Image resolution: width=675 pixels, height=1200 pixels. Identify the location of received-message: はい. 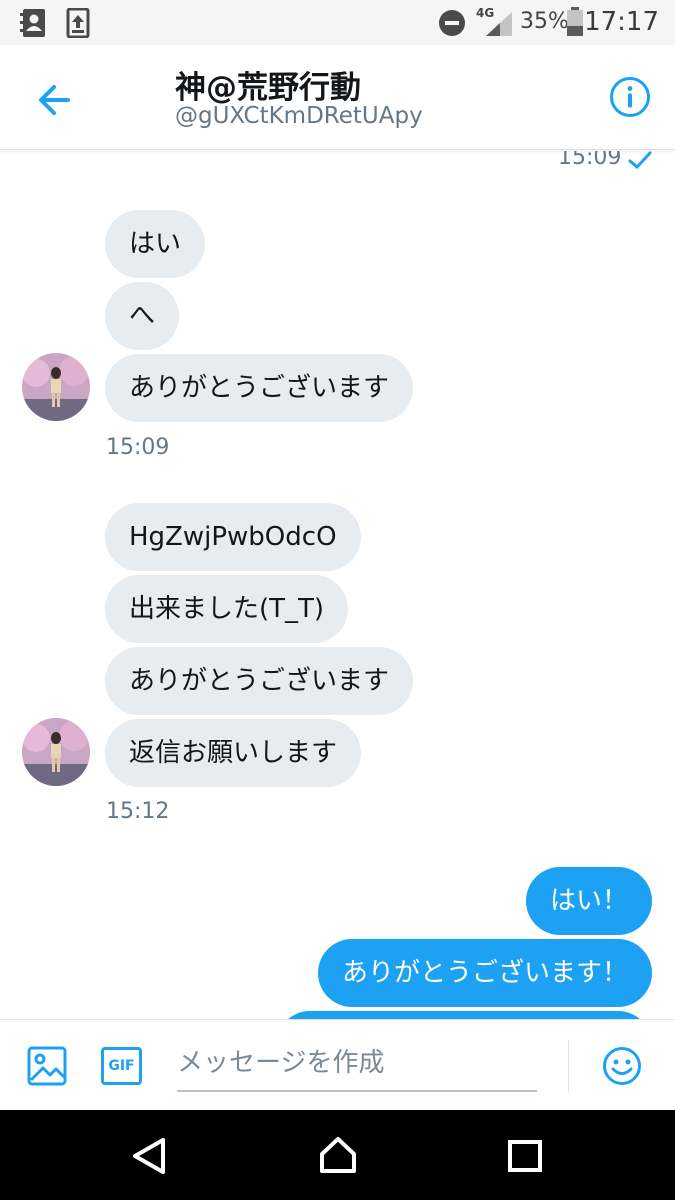
(155, 244).